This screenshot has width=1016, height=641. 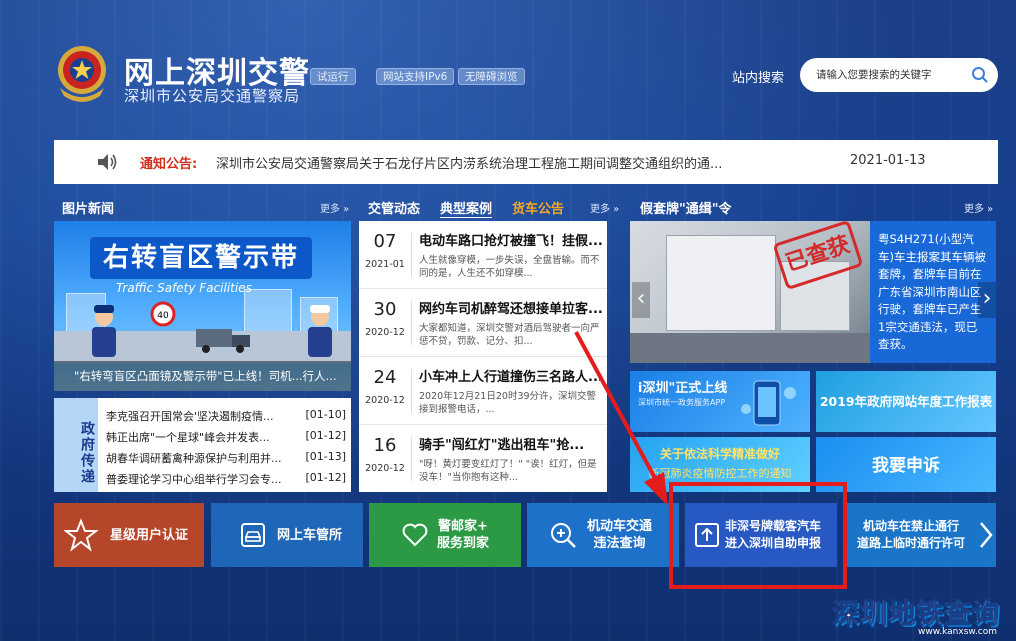 What do you see at coordinates (415, 535) in the screenshot?
I see `heart-icon` at bounding box center [415, 535].